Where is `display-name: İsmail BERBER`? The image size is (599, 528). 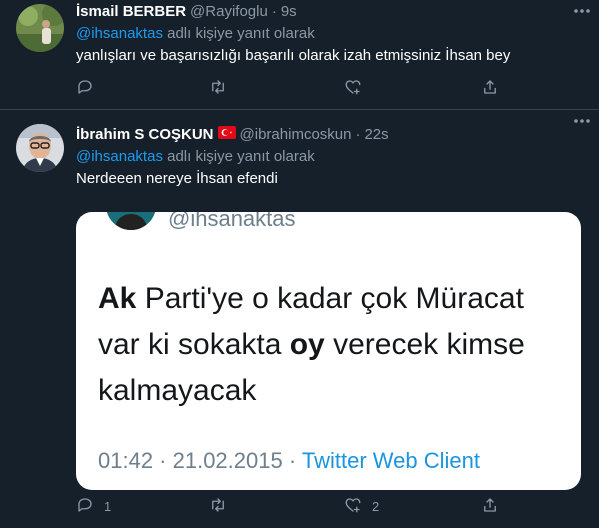 display-name: İsmail BERBER is located at coordinates (131, 11).